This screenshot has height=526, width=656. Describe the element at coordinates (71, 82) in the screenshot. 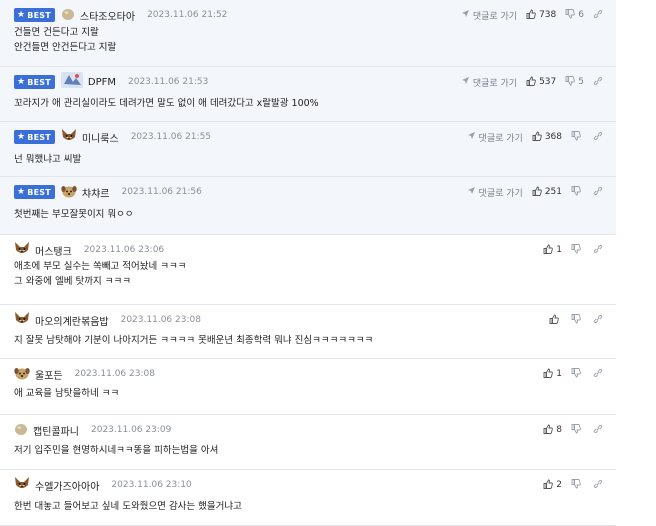

I see `dpfm-icon` at that location.